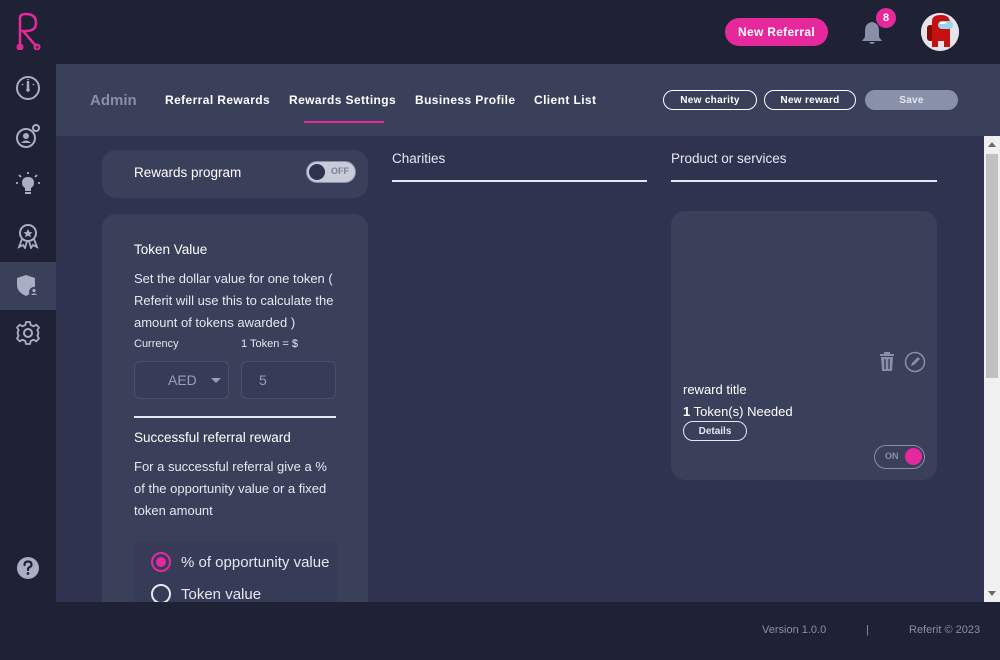 The image size is (1000, 660). Describe the element at coordinates (945, 630) in the screenshot. I see `copyright-text: Referit © 2023` at that location.